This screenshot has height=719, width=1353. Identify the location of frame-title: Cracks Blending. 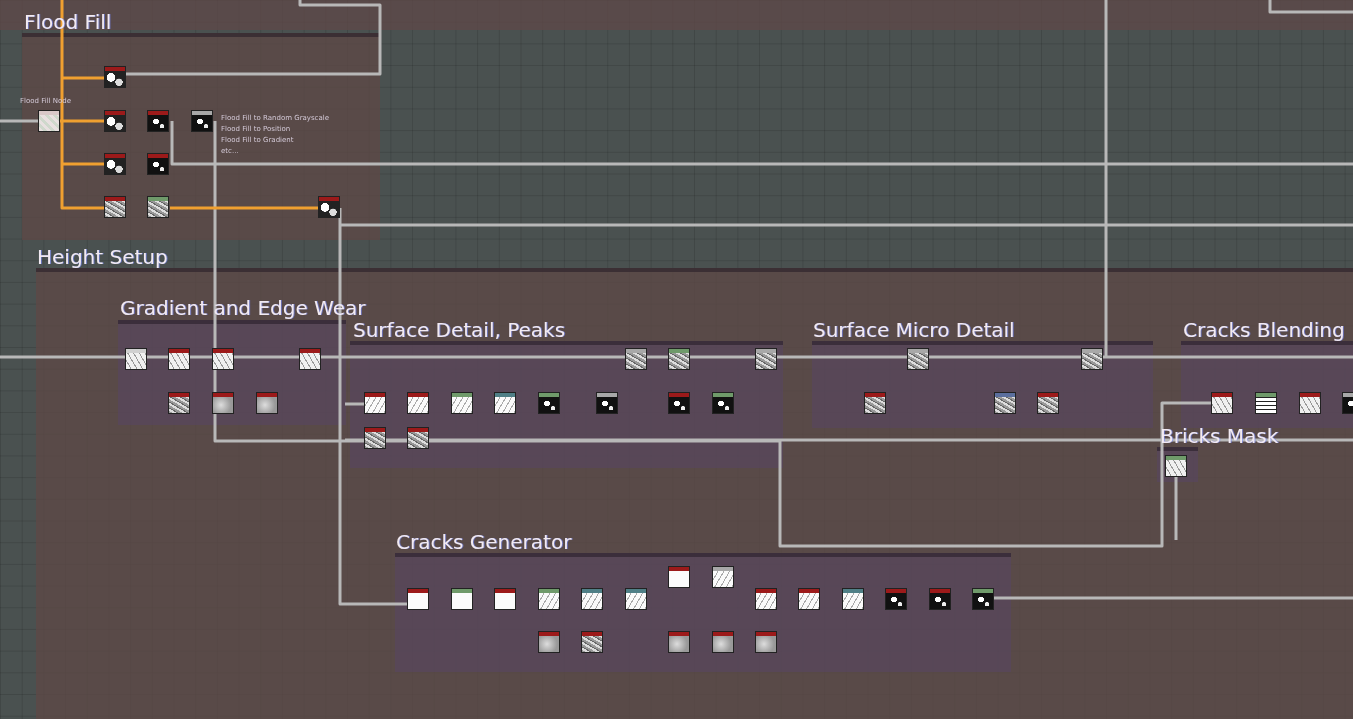
(1264, 330).